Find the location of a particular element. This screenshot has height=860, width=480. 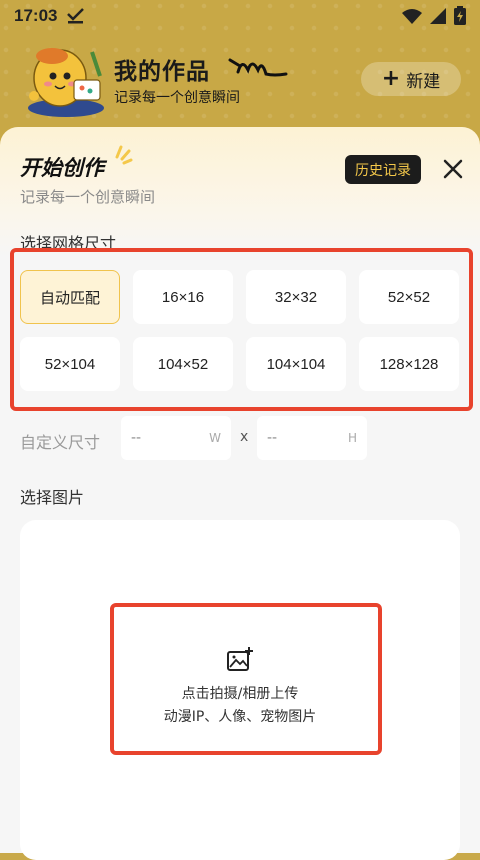

close-icon is located at coordinates (453, 169).